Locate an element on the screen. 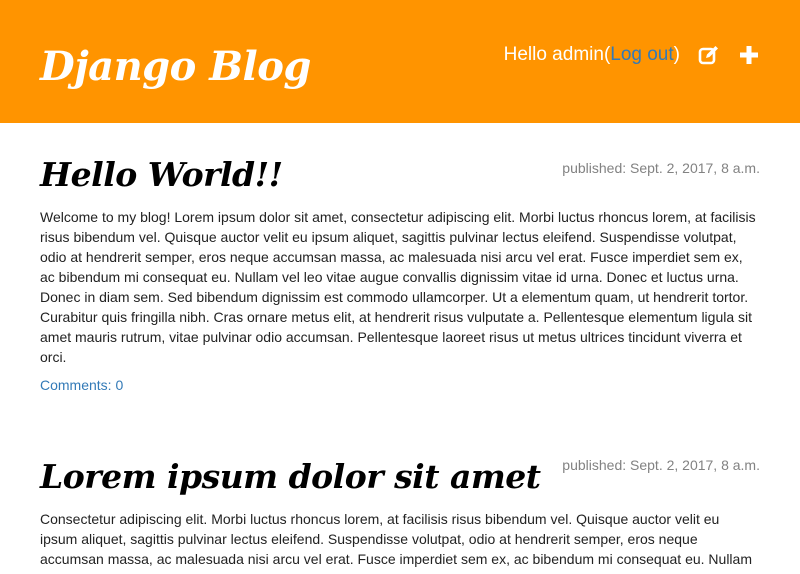  top-menu: Hello admin(Log out) is located at coordinates (632, 55).